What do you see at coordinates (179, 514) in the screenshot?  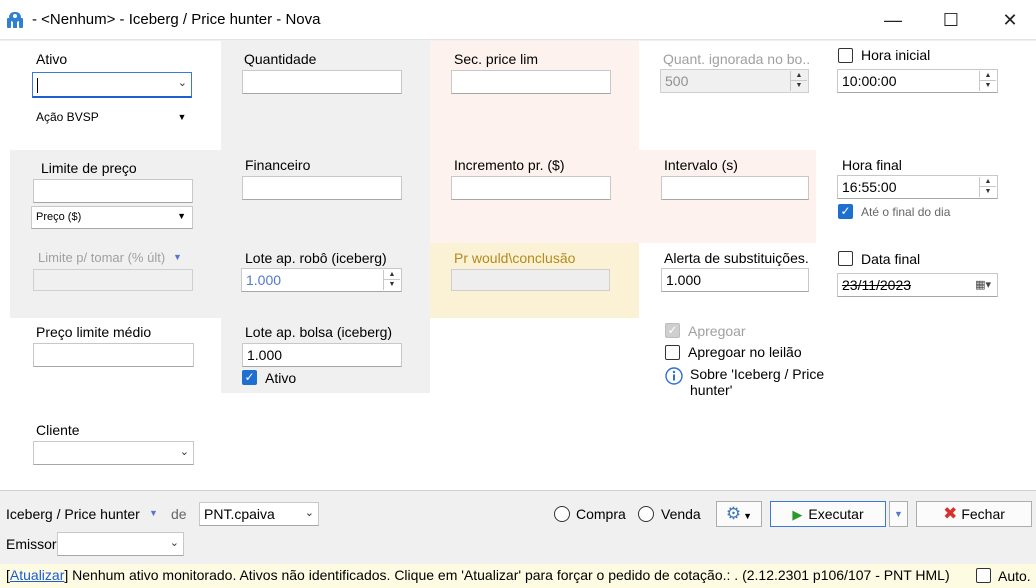 I see `de-label: de` at bounding box center [179, 514].